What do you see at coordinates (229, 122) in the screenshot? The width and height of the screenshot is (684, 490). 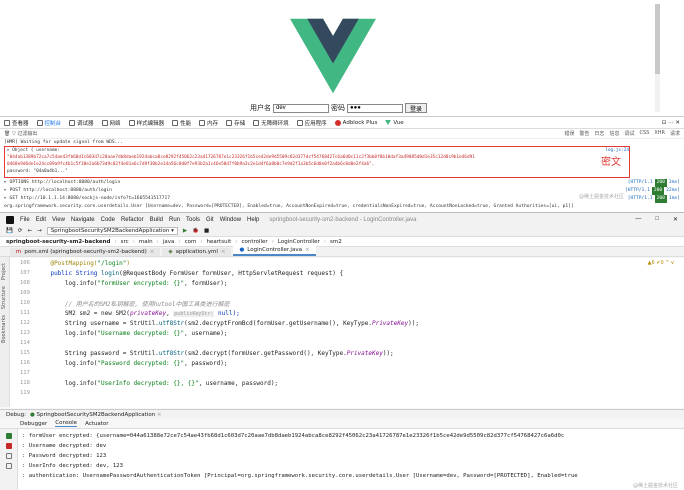 I see `storage-icon` at bounding box center [229, 122].